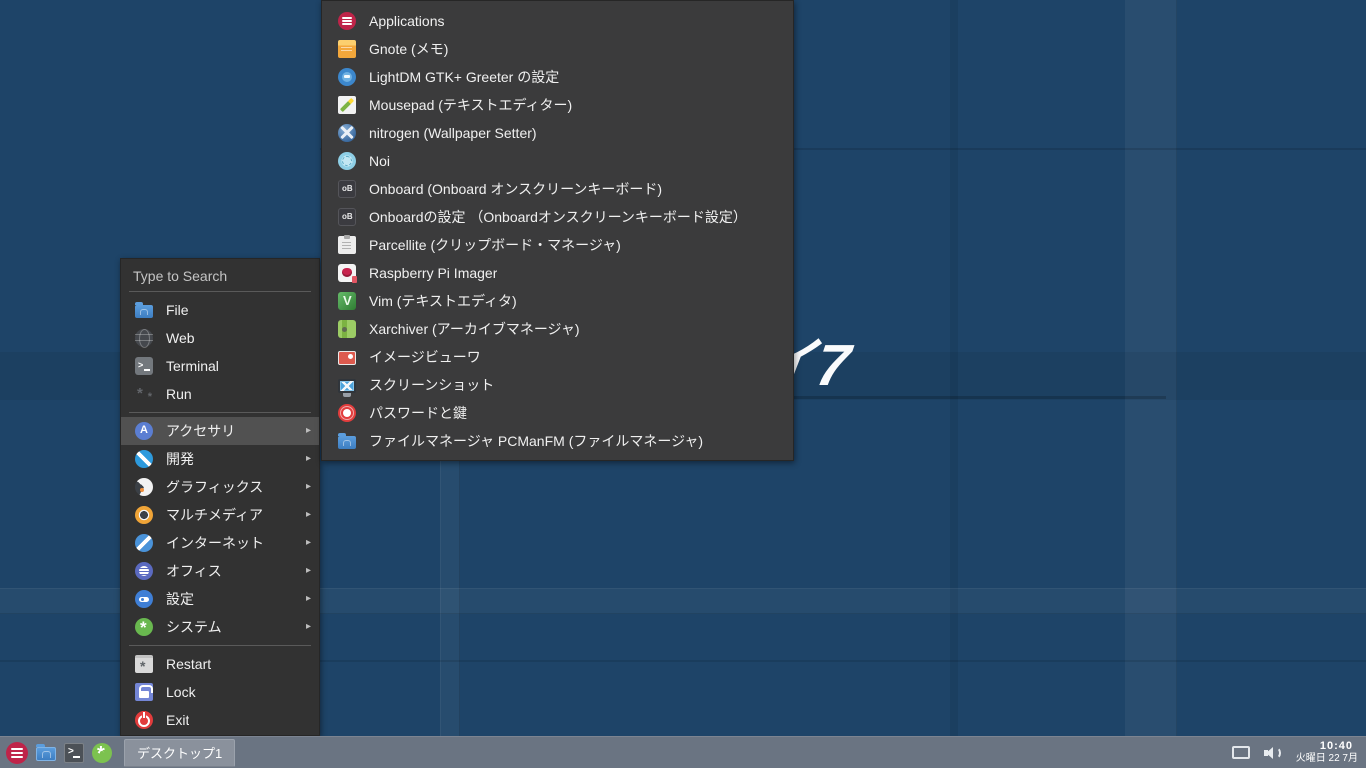 This screenshot has height=768, width=1366. What do you see at coordinates (201, 431) in the screenshot?
I see `menu-category-label: アクセサリ` at bounding box center [201, 431].